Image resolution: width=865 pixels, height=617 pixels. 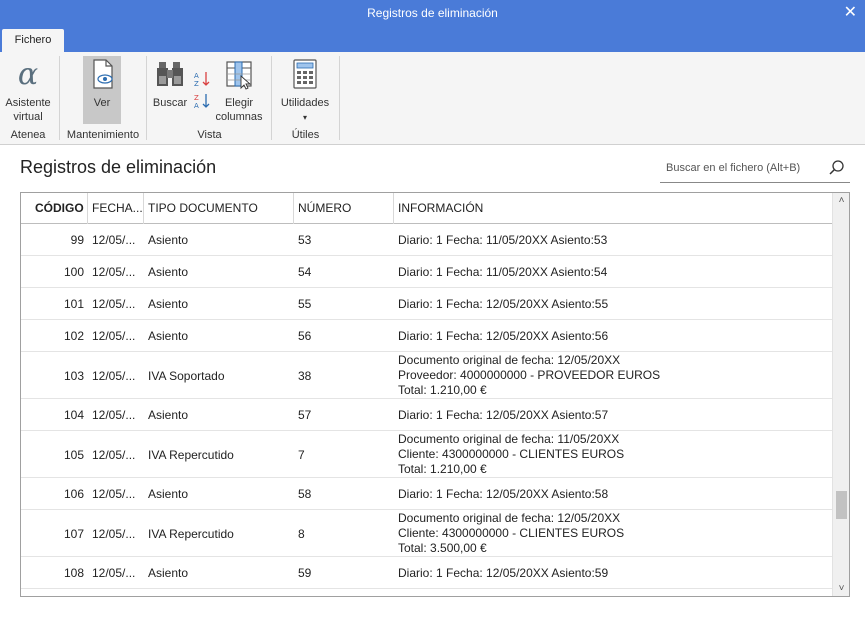 What do you see at coordinates (73, 573) in the screenshot?
I see `cell-codigo: 108` at bounding box center [73, 573].